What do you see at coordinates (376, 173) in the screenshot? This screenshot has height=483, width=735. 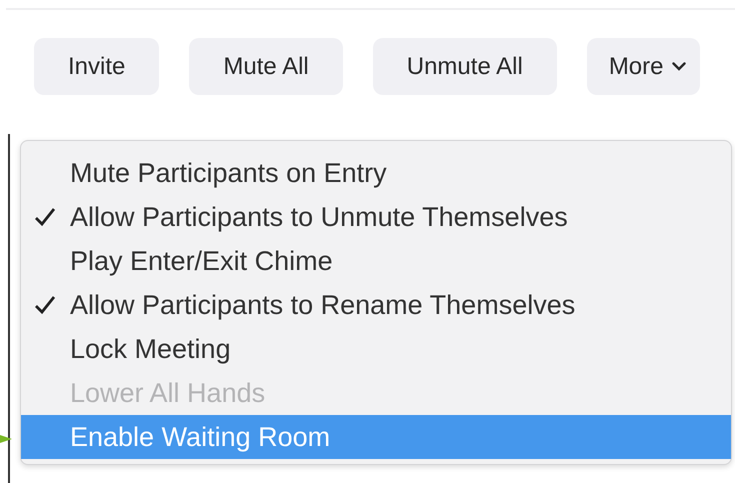 I see `menu-item: Mute Participants on Entry` at bounding box center [376, 173].